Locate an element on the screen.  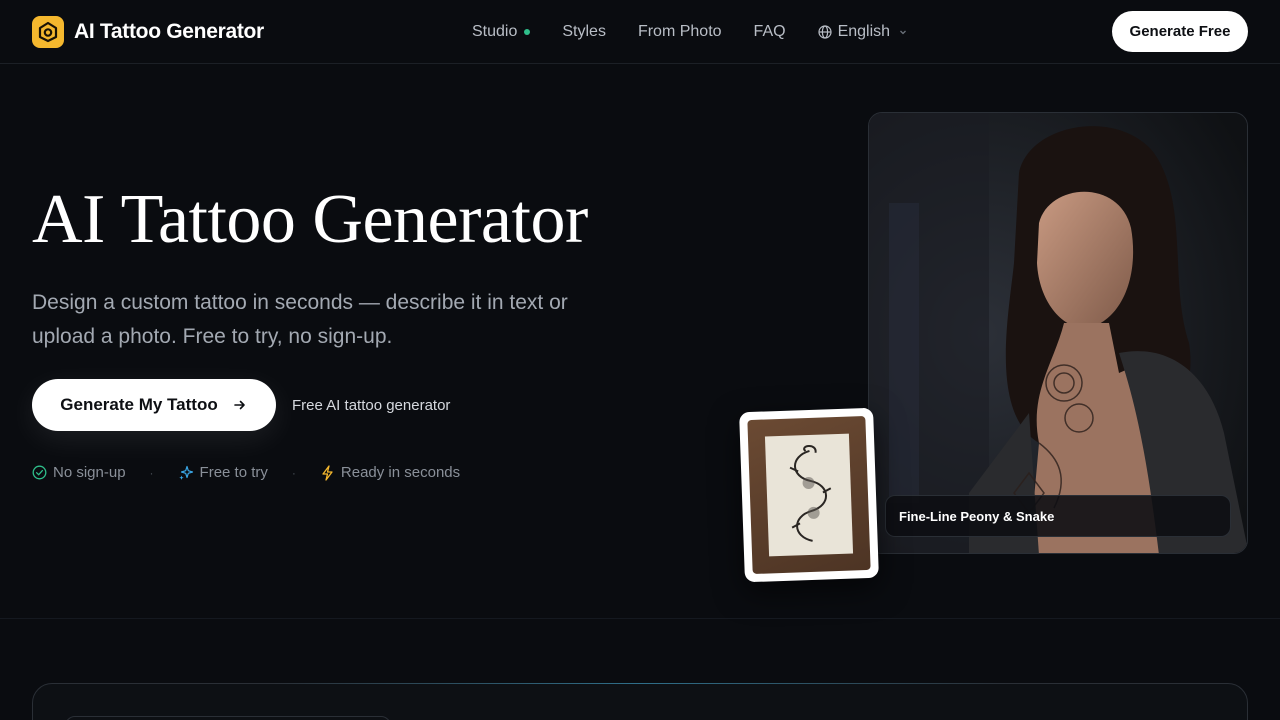
status-dot-icon is located at coordinates (527, 32).